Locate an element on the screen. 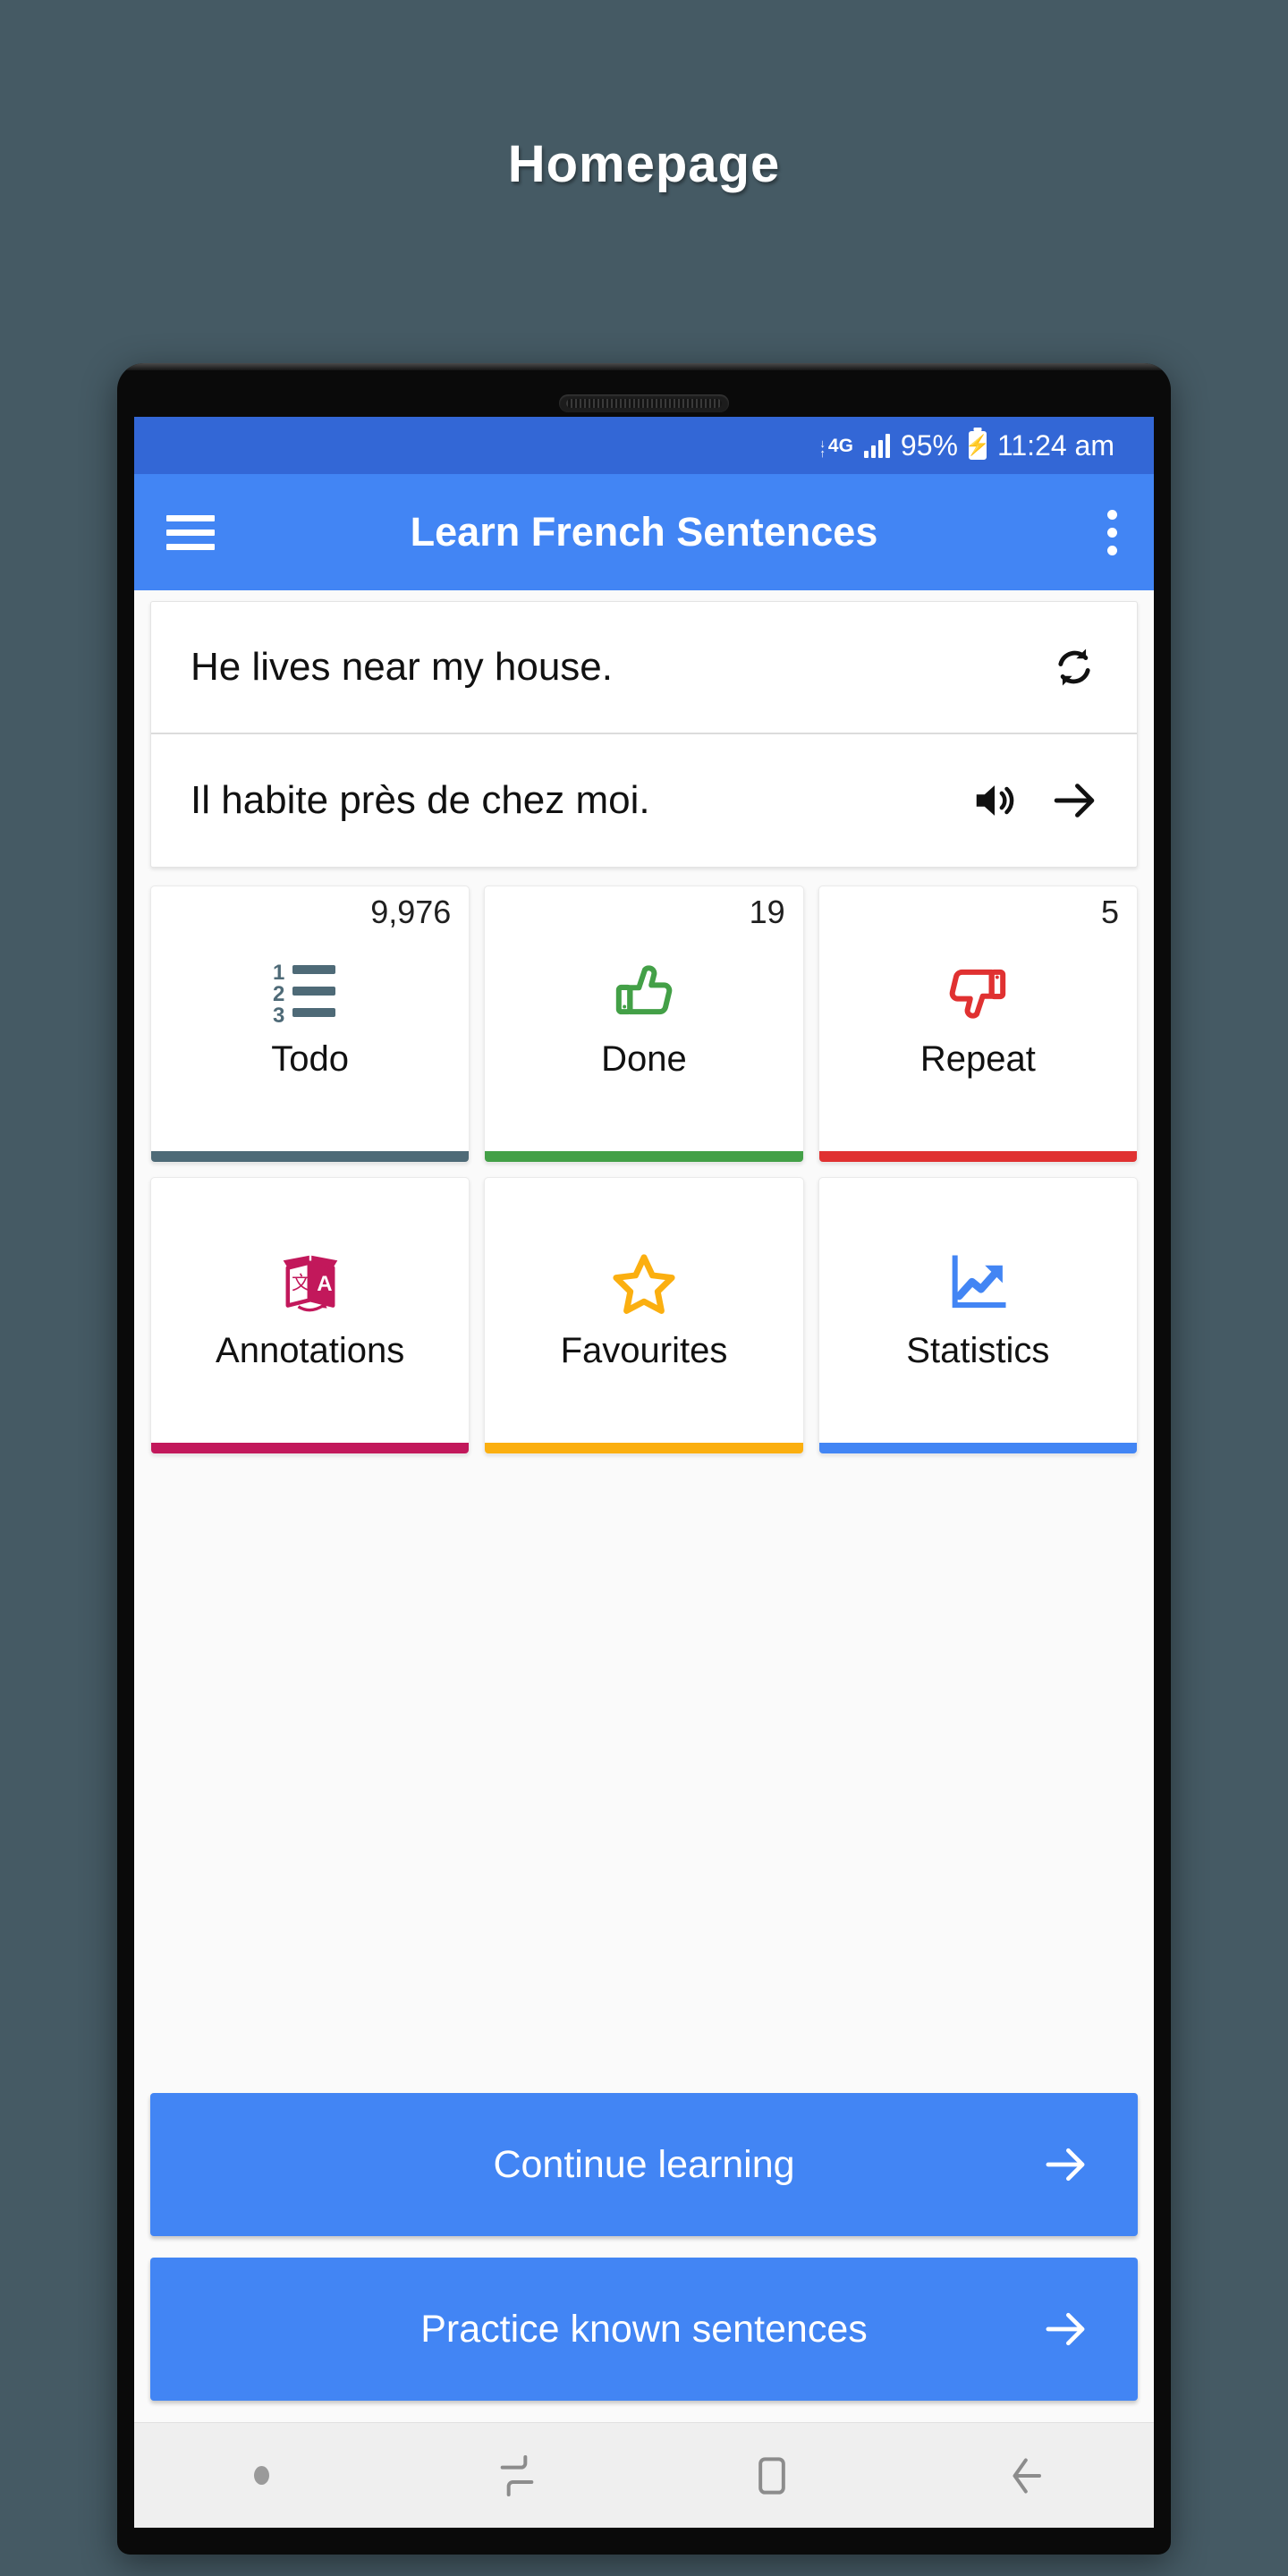 This screenshot has height=2576, width=1288. home-square-icon is located at coordinates (771, 2476).